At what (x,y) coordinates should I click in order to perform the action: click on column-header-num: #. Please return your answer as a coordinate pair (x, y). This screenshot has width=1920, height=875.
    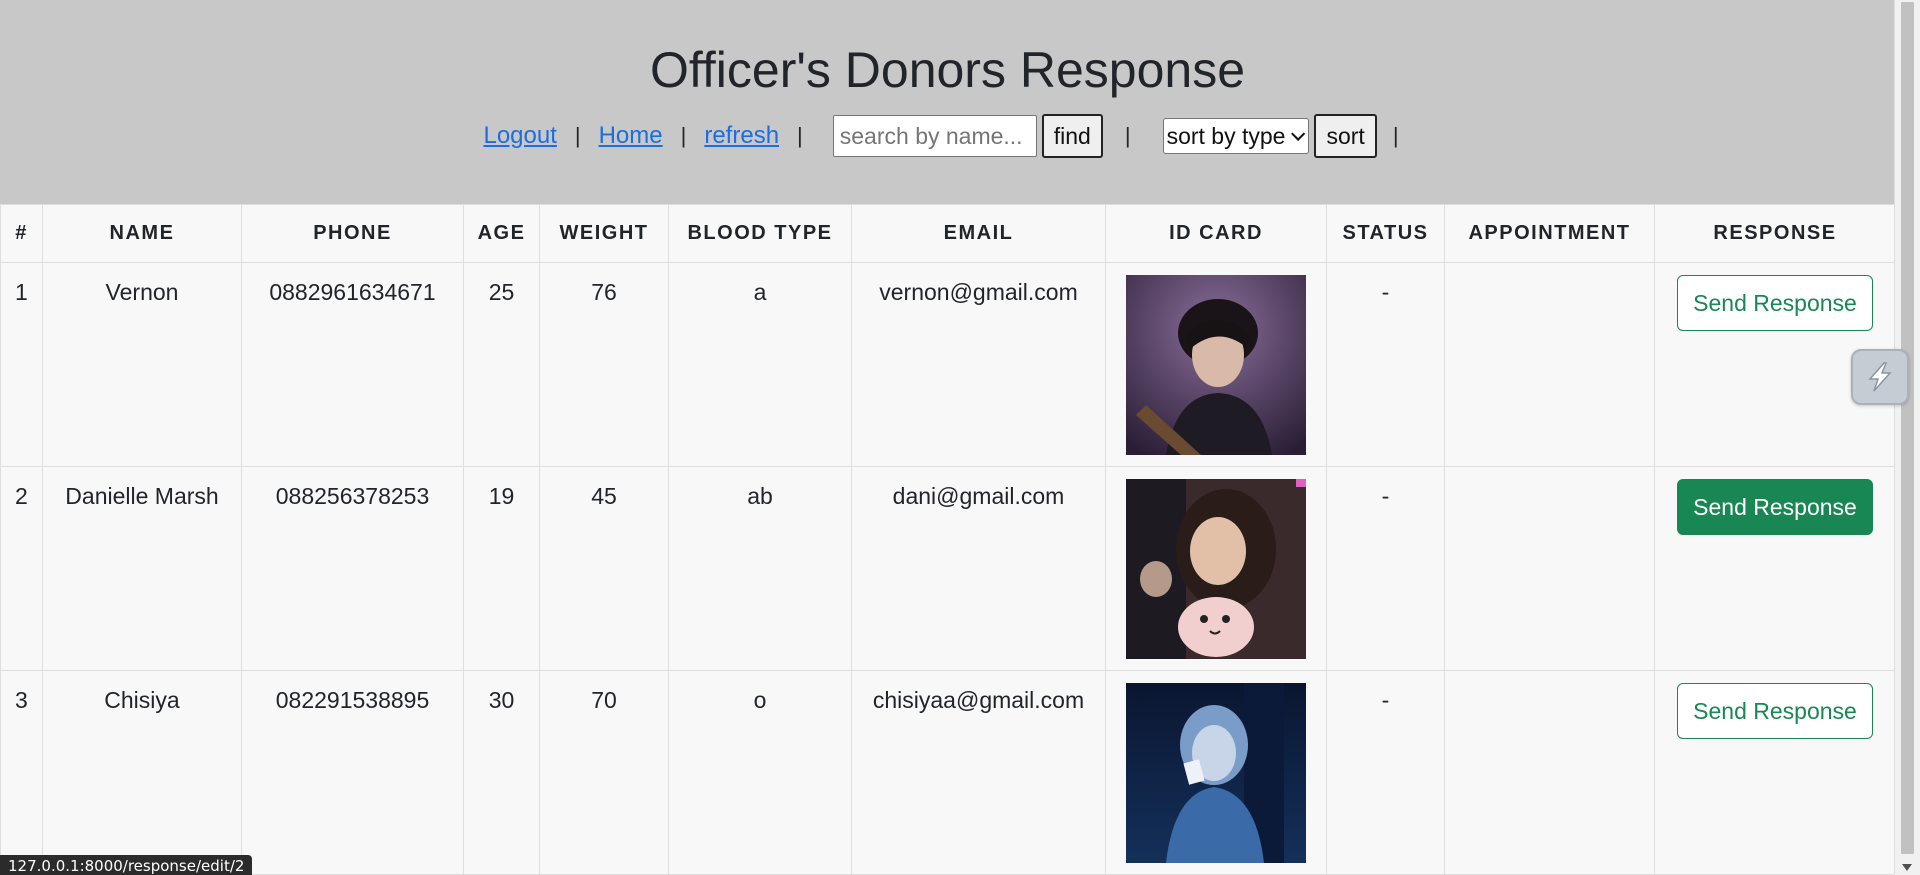
    Looking at the image, I should click on (21, 233).